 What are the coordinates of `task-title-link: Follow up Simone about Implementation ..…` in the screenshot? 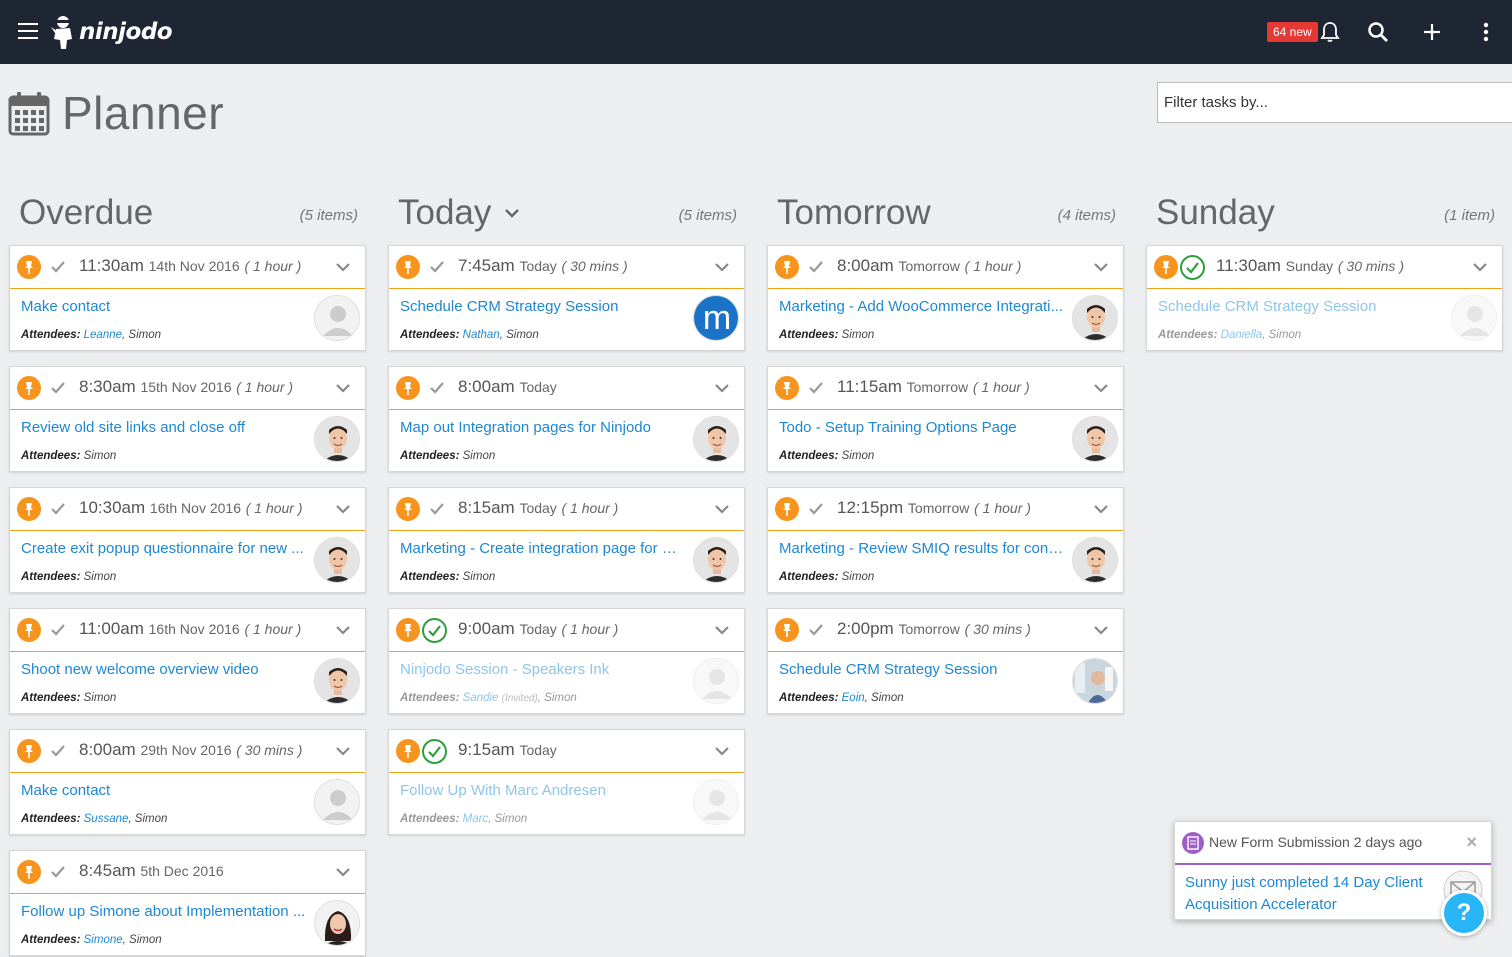 It's located at (163, 911).